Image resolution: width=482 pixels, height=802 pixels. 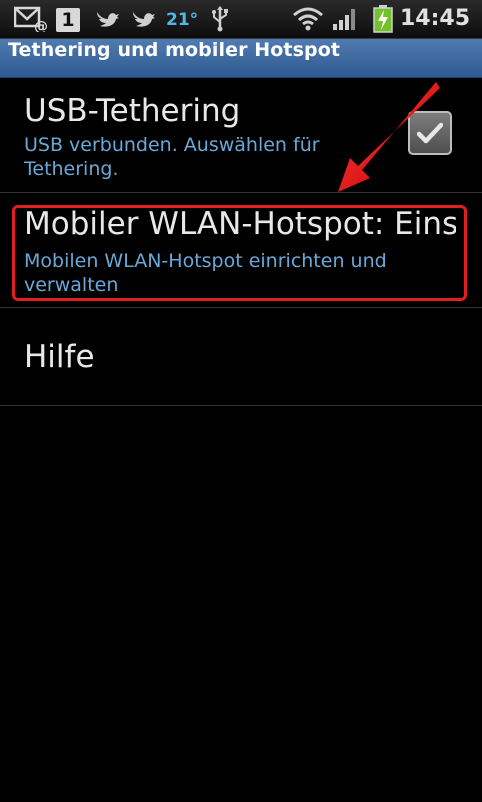 I want to click on status-bar: @ 1 21° 14:45, so click(x=241, y=19).